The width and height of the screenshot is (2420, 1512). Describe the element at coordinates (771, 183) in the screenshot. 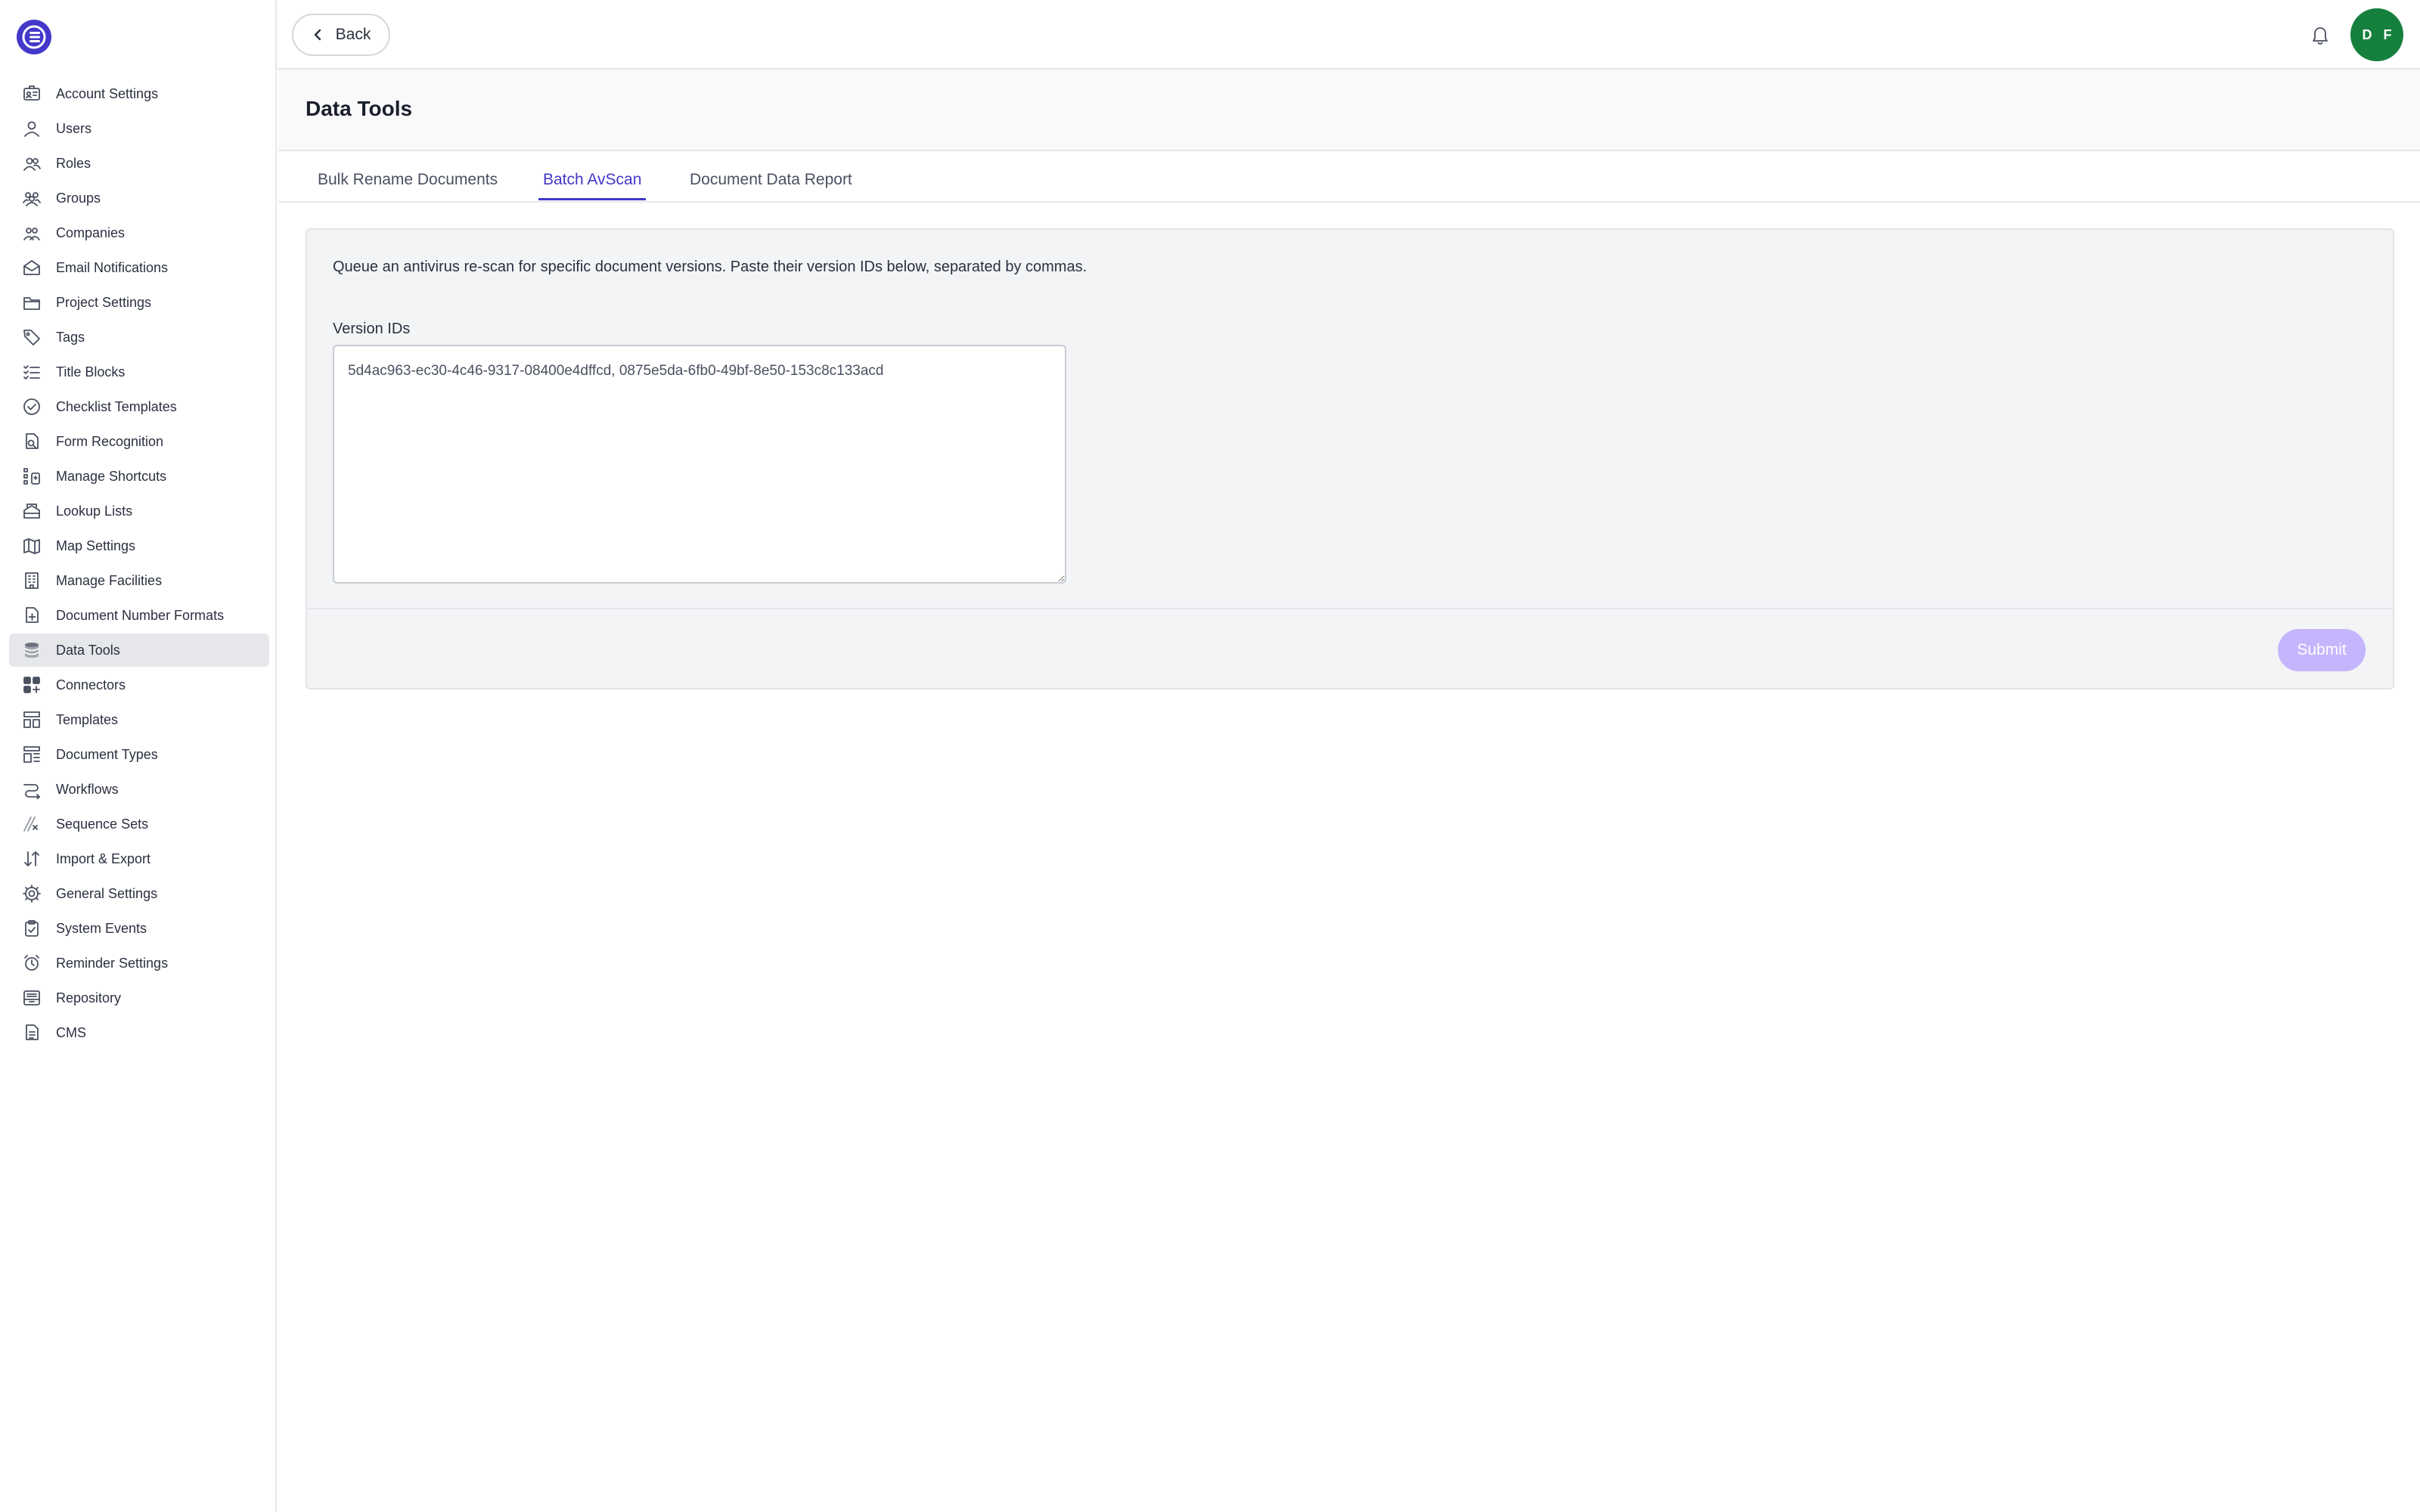

I see `tab-document-data-report: Document Data Report` at that location.